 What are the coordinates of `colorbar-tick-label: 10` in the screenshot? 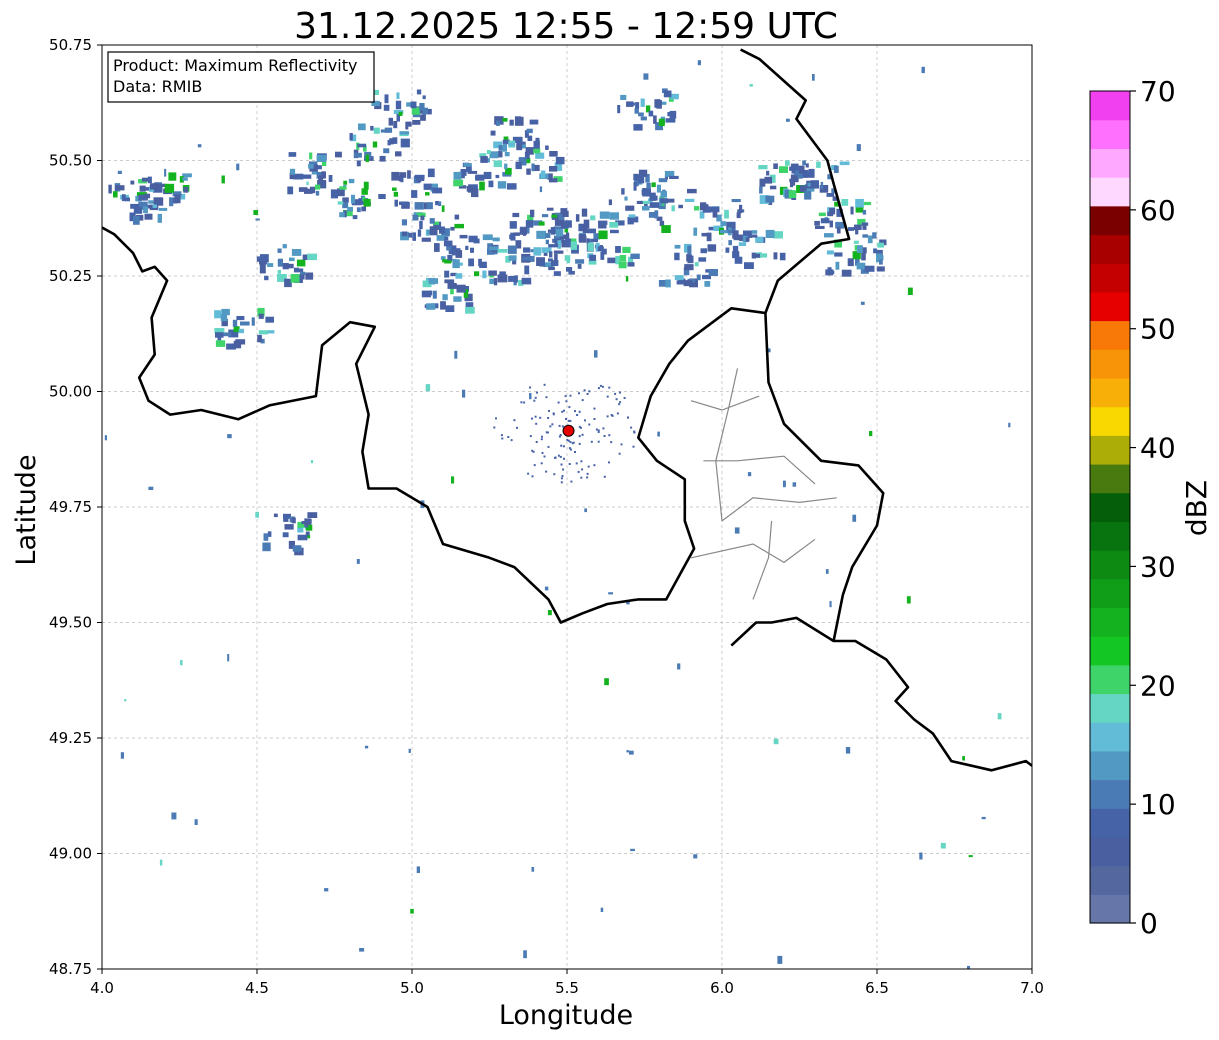 It's located at (1158, 804).